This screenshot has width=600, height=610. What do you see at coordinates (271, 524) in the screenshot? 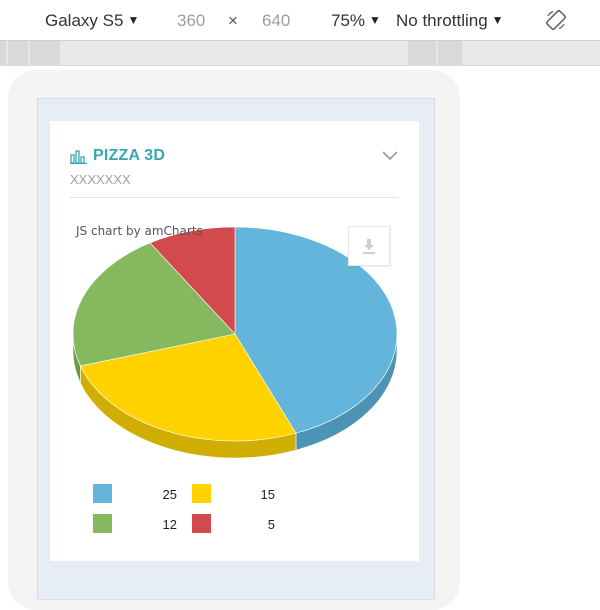
I see `legend-value: 5` at bounding box center [271, 524].